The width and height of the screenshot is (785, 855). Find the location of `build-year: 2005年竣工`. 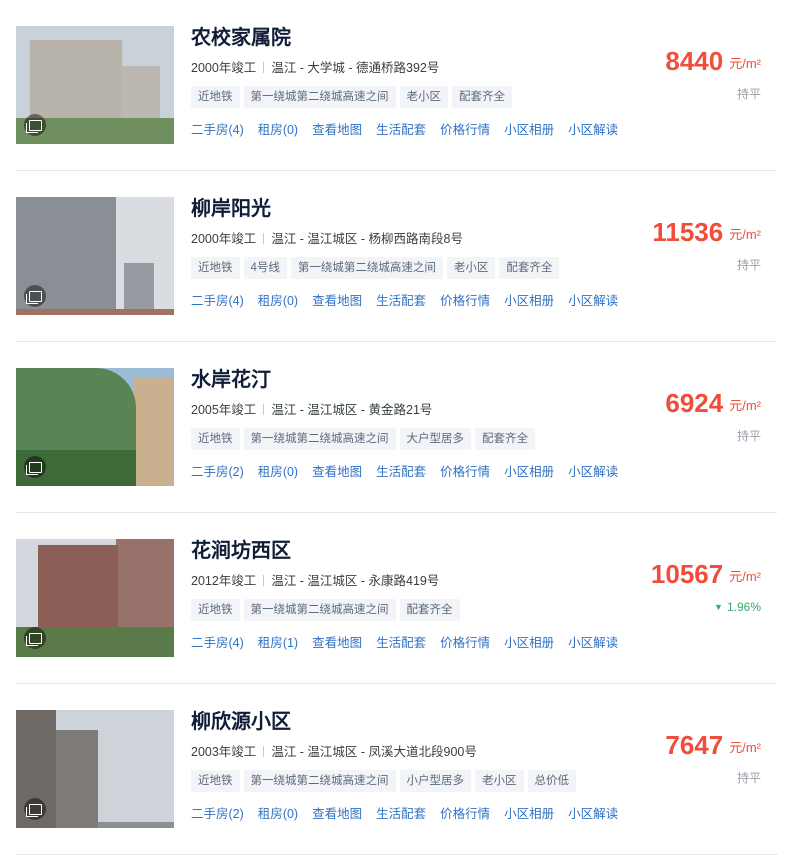

build-year: 2005年竣工 is located at coordinates (224, 410).